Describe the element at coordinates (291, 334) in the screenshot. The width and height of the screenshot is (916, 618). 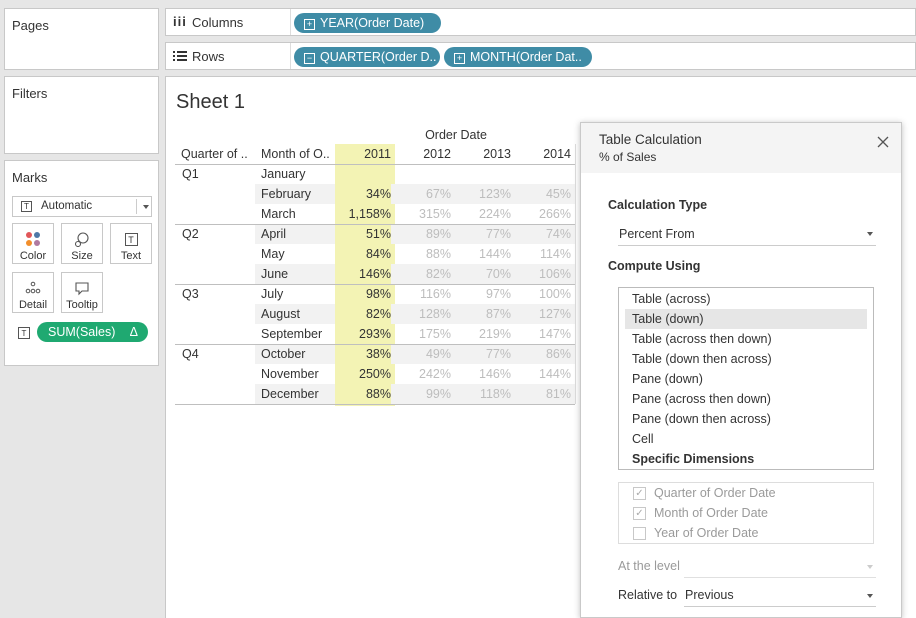
I see `month-cell: September` at that location.